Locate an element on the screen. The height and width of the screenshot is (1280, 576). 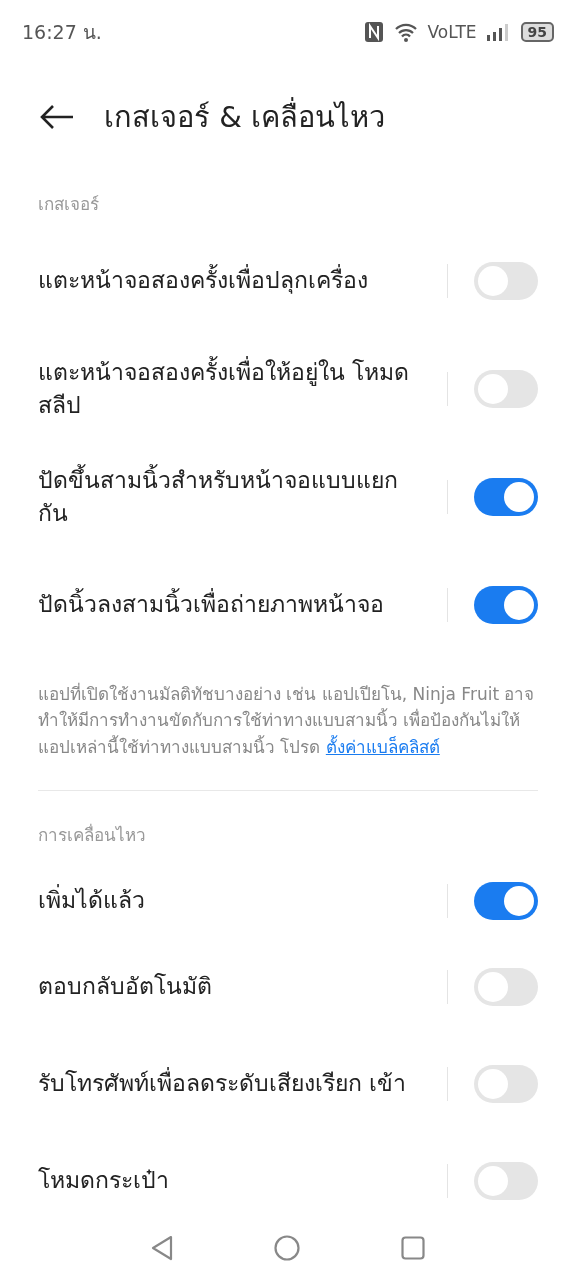
setting-label: ตอบกลับอัตโนมัติ is located at coordinates (125, 987).